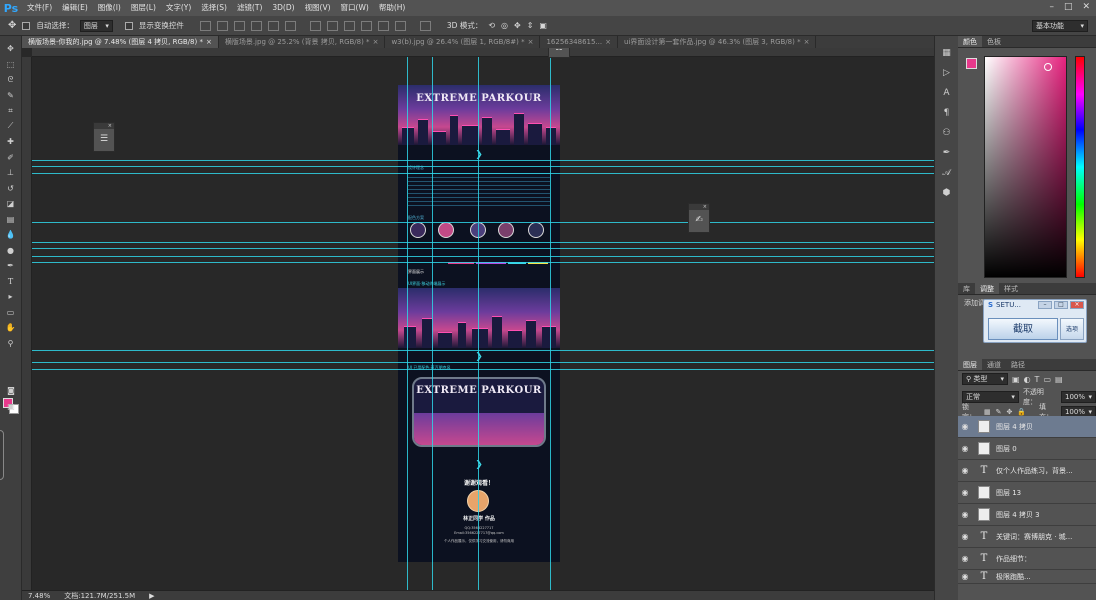  What do you see at coordinates (11, 219) in the screenshot?
I see `gradient-tool-icon: ▤` at bounding box center [11, 219].